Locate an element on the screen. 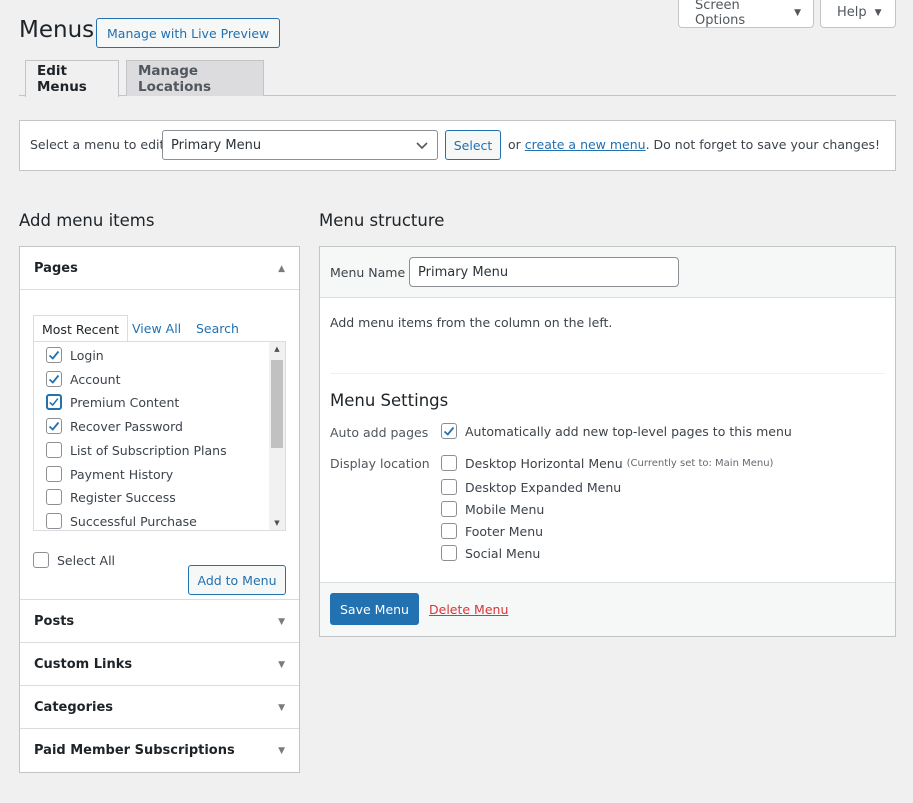 This screenshot has width=913, height=803. location-label: Desktop Expanded Menu is located at coordinates (543, 487).